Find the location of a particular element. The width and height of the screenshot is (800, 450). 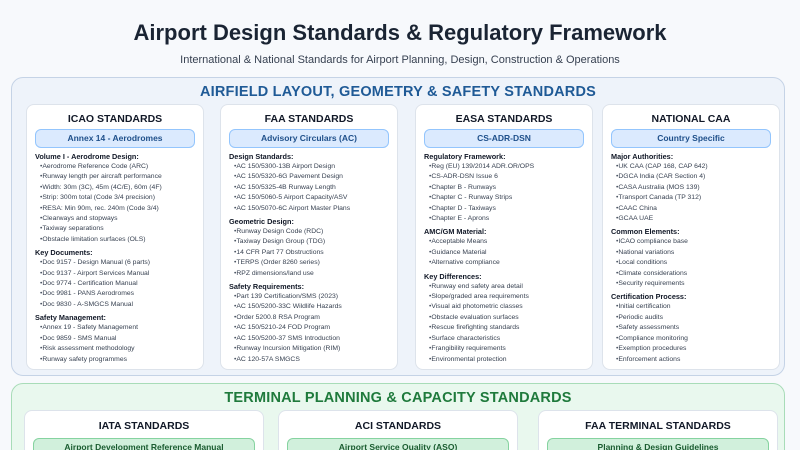

list-item: Annex 19 - Safety Management is located at coordinates (117, 328).